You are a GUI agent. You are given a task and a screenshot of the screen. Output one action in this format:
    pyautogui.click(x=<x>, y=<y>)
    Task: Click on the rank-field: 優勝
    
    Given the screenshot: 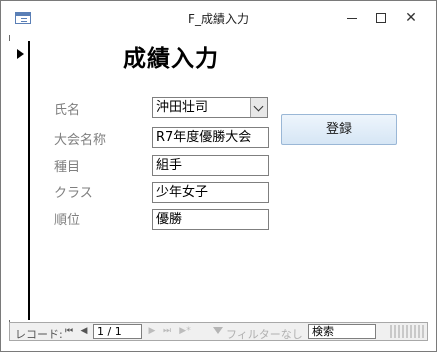 What is the action you would take?
    pyautogui.click(x=210, y=219)
    